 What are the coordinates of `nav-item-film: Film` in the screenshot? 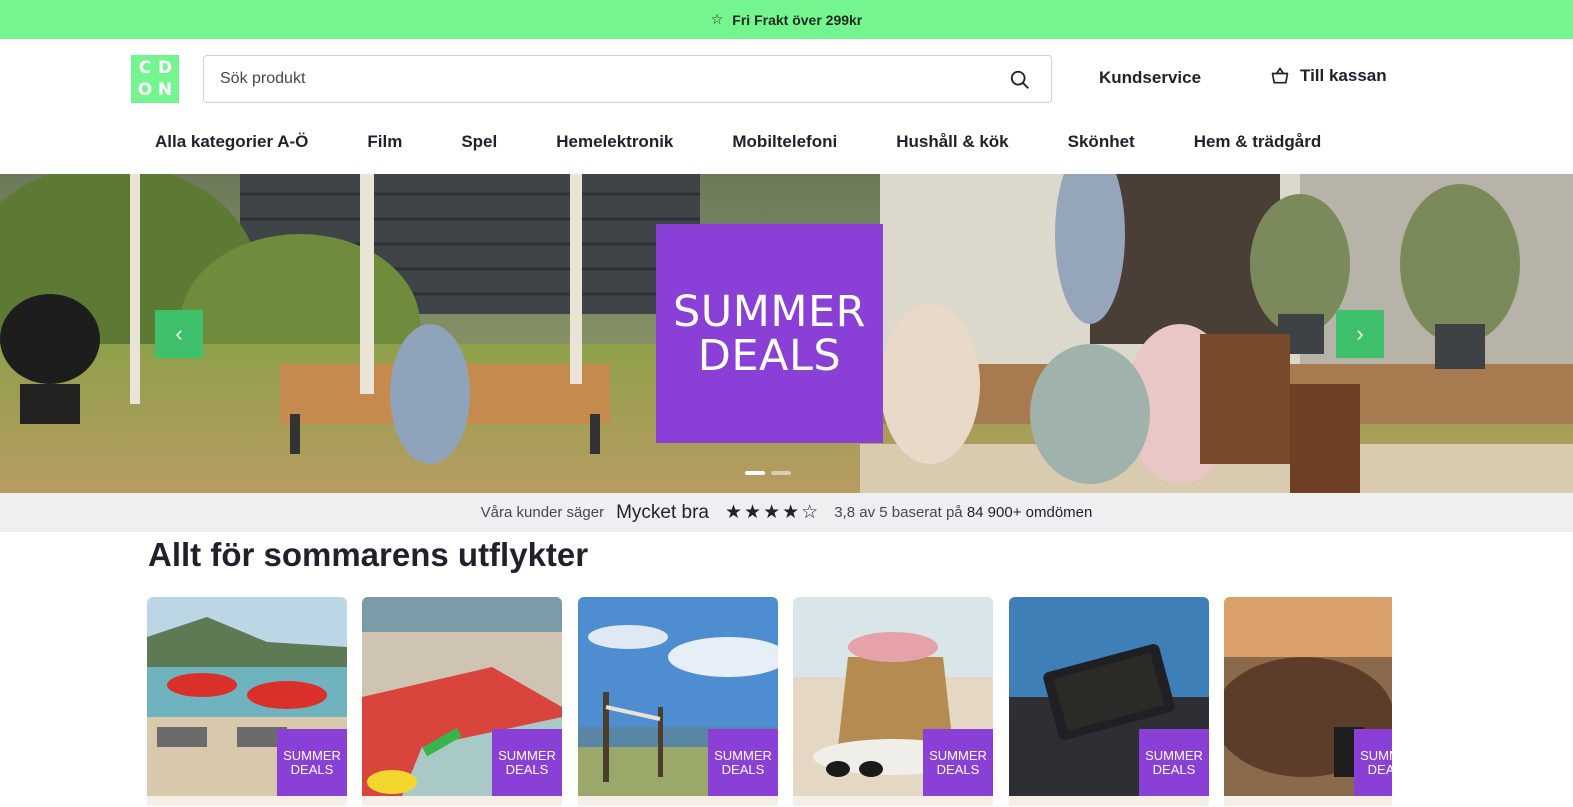 It's located at (384, 142).